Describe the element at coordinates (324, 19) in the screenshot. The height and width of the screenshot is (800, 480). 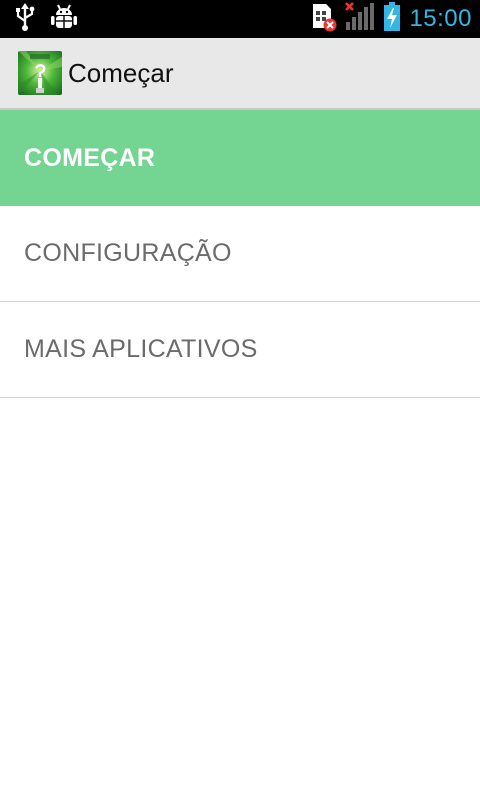
I see `no-sim-icon` at that location.